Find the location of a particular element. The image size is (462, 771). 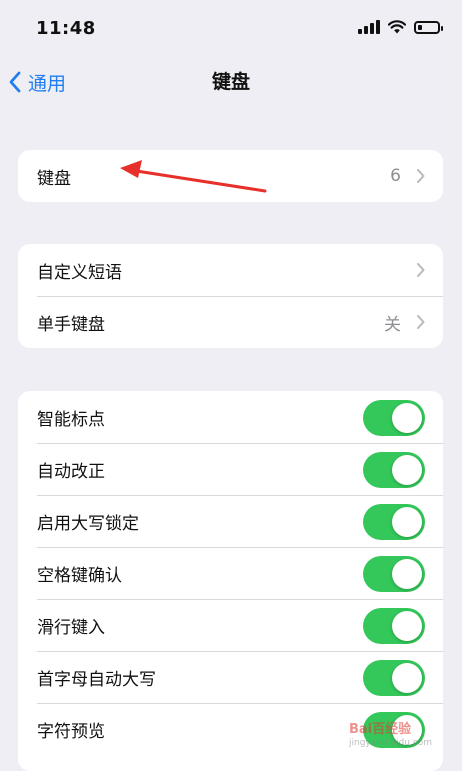

character-preview-label: 字符预览 is located at coordinates (71, 731).